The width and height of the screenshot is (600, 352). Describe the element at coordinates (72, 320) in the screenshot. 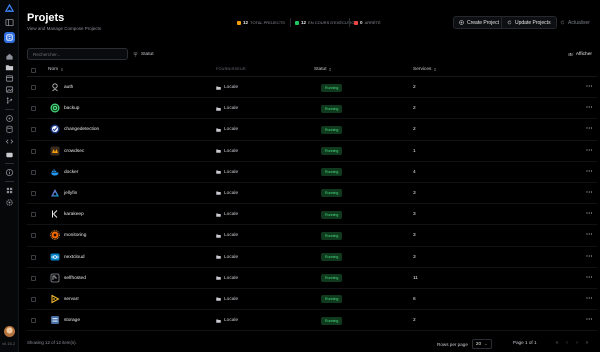

I see `project-name: storage` at that location.